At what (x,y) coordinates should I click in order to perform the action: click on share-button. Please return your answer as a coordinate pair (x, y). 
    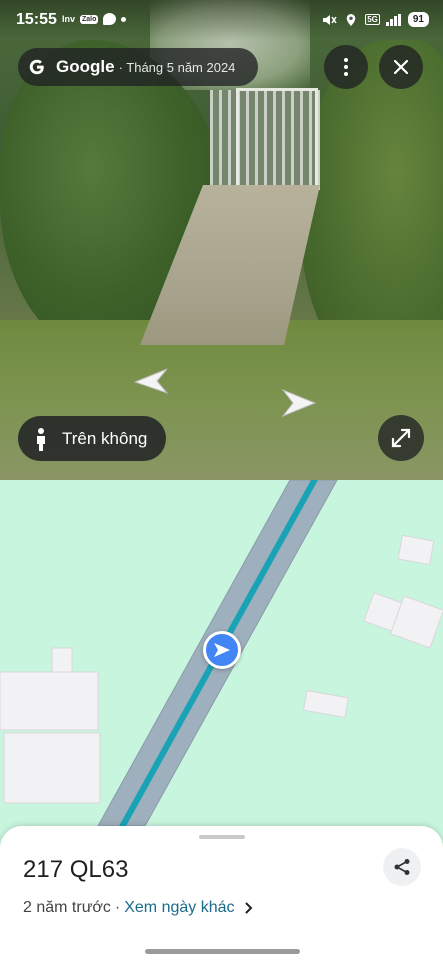
    Looking at the image, I should click on (402, 867).